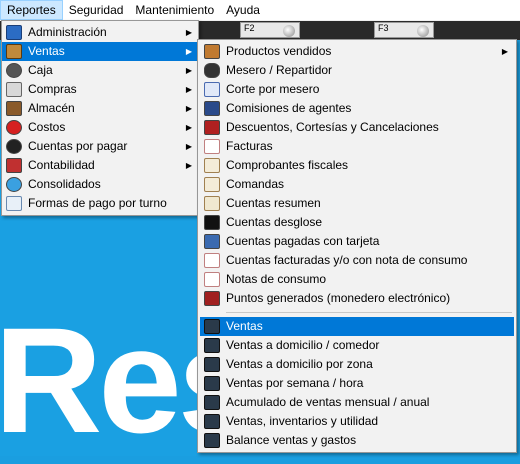 The image size is (520, 464). Describe the element at coordinates (31, 10) in the screenshot. I see `menu-reportes: Reportes` at that location.